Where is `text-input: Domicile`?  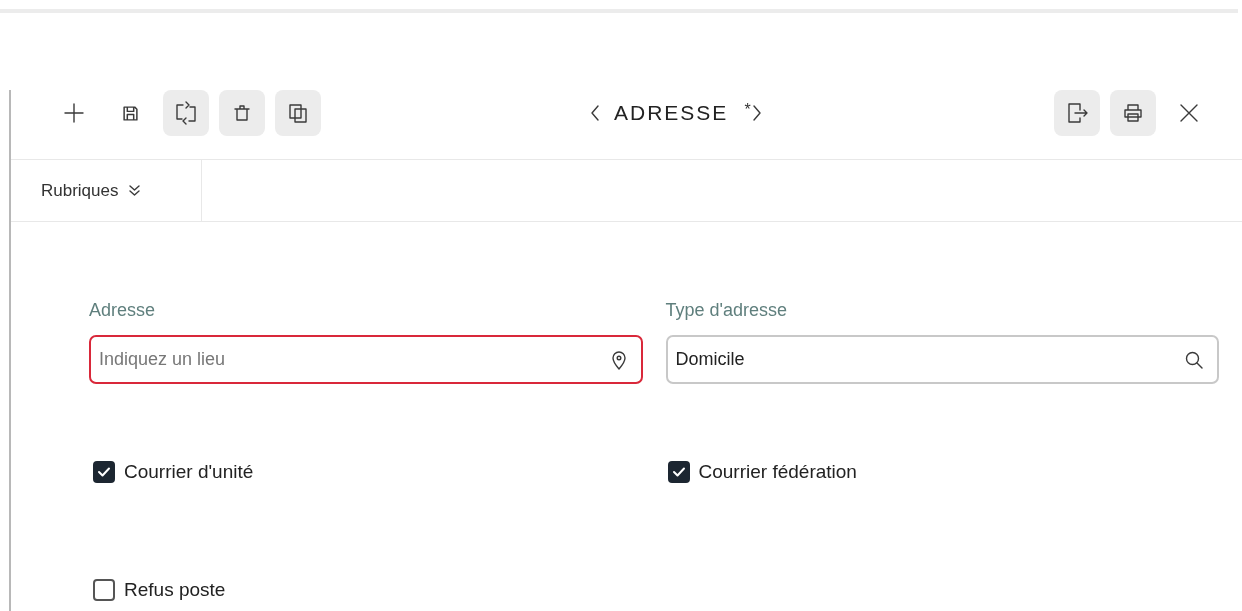 text-input: Domicile is located at coordinates (930, 359).